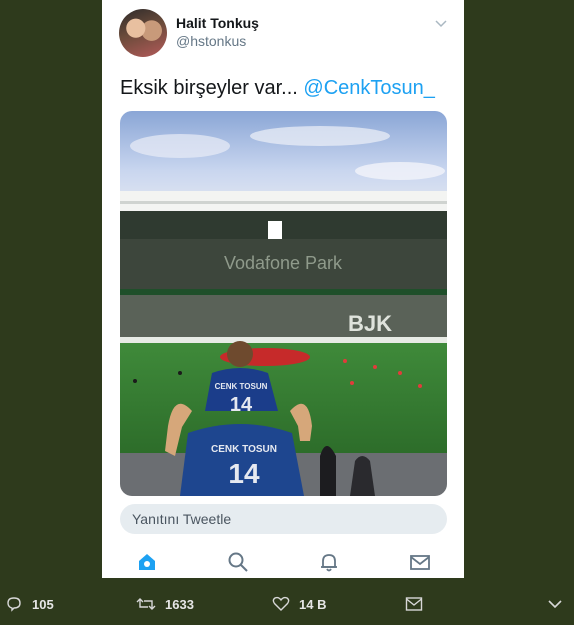  I want to click on messages-icon, so click(420, 562).